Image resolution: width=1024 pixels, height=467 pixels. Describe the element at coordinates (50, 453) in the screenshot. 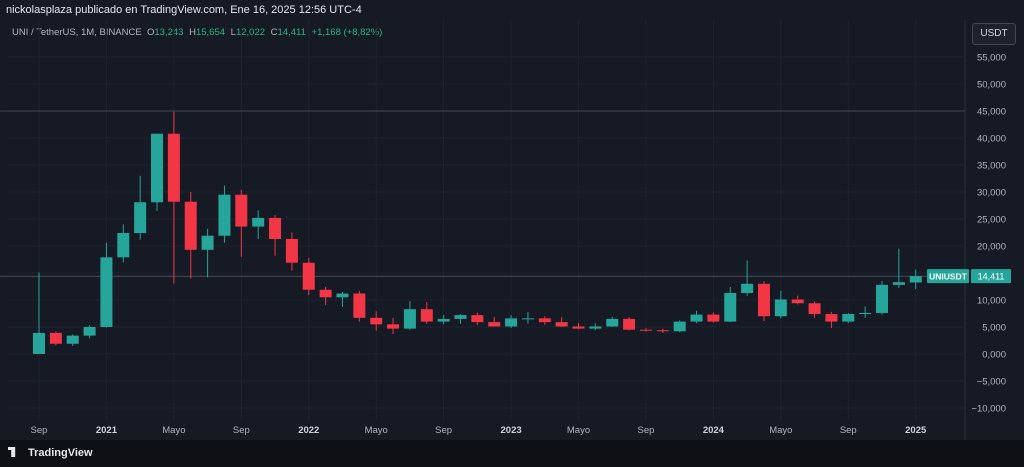

I see `tradingview-logo: TradingView` at that location.